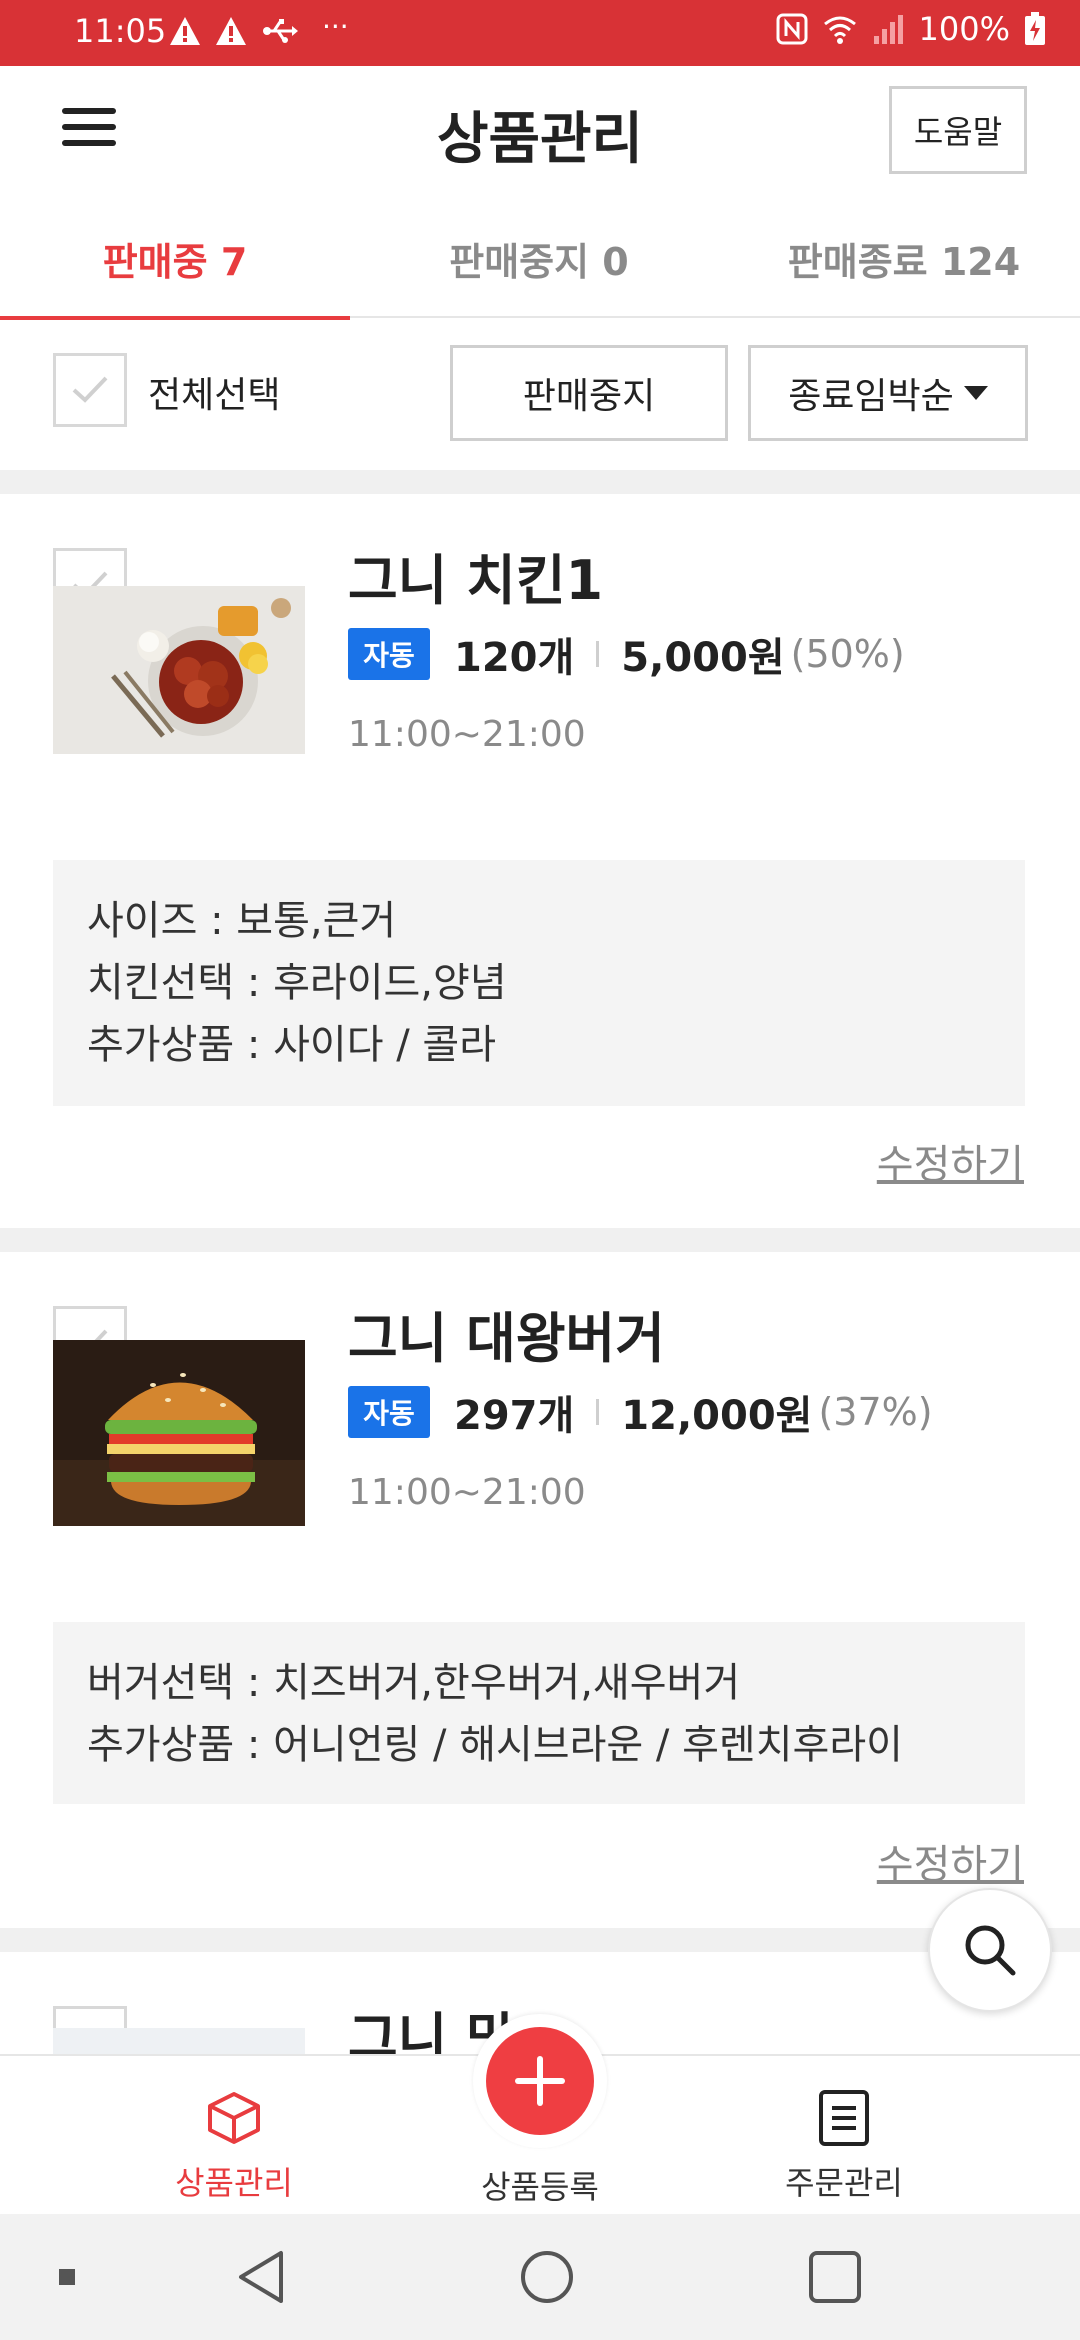 The height and width of the screenshot is (2340, 1080). I want to click on nav-product-management: 상품관리, so click(234, 2136).